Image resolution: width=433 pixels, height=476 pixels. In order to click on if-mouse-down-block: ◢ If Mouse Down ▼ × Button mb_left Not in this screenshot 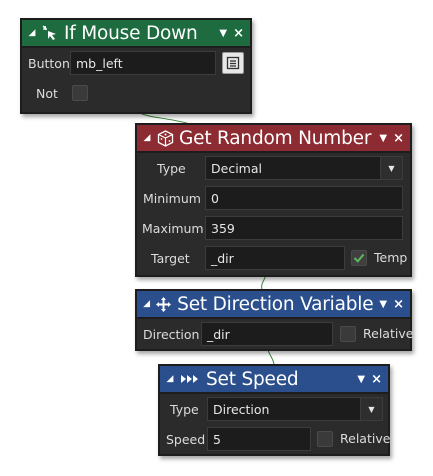, I will do `click(136, 66)`.